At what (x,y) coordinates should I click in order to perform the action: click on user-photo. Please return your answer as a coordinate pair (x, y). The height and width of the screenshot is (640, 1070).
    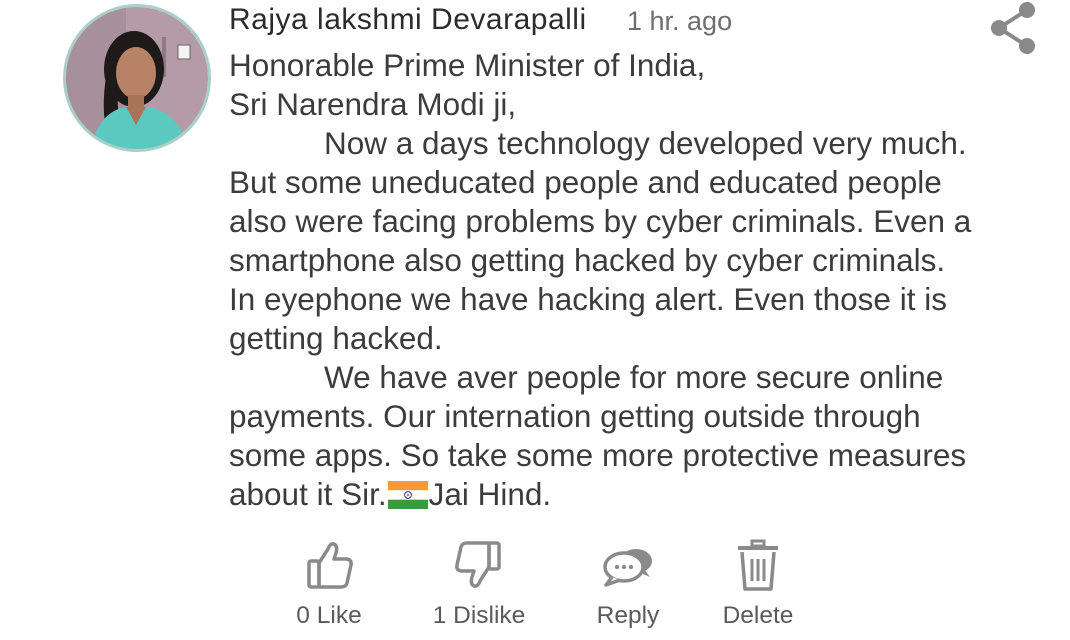
    Looking at the image, I should click on (137, 78).